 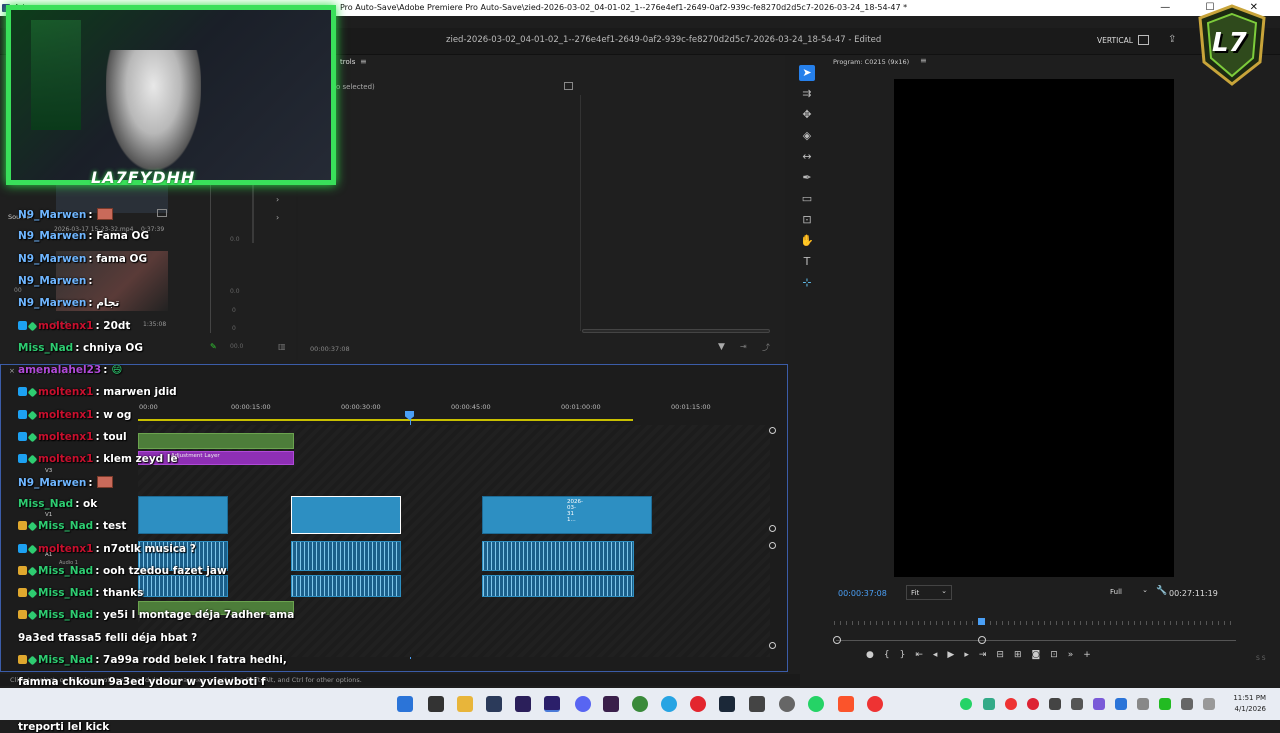 I want to click on slip-tool-icon: ↔, so click(x=807, y=157).